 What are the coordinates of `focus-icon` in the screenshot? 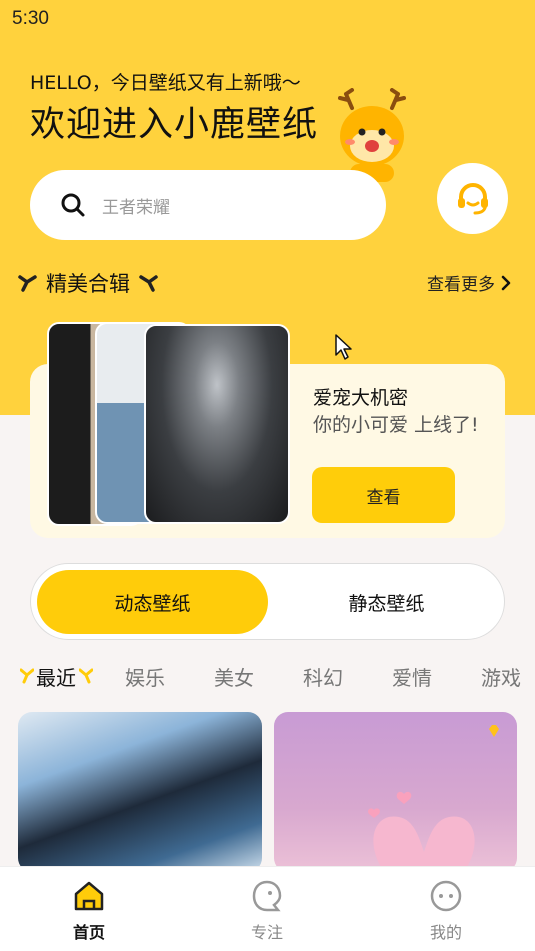 It's located at (267, 896).